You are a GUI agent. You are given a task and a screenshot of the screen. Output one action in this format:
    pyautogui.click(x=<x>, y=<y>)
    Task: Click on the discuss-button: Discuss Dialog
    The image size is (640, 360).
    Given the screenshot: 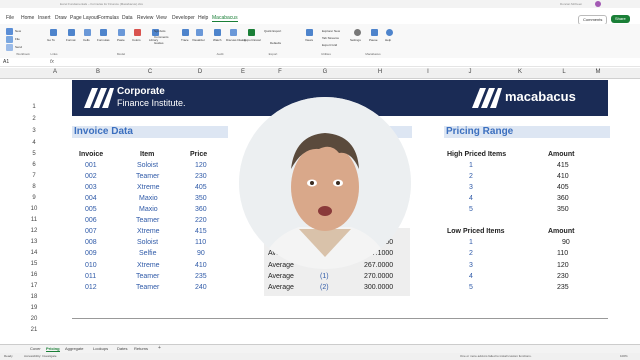 What is the action you would take?
    pyautogui.click(x=236, y=40)
    